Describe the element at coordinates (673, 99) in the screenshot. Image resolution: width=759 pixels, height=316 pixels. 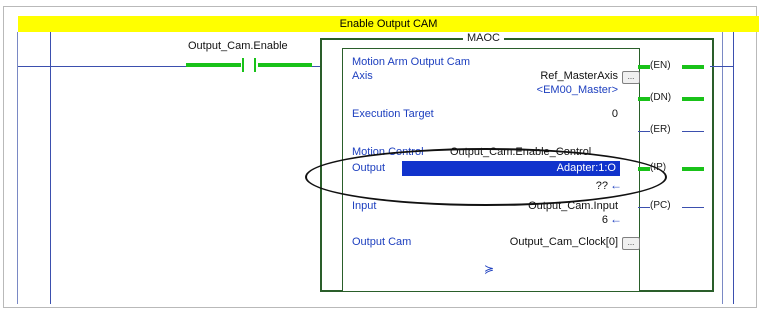
I see `output-pin-dn: (DN)` at that location.